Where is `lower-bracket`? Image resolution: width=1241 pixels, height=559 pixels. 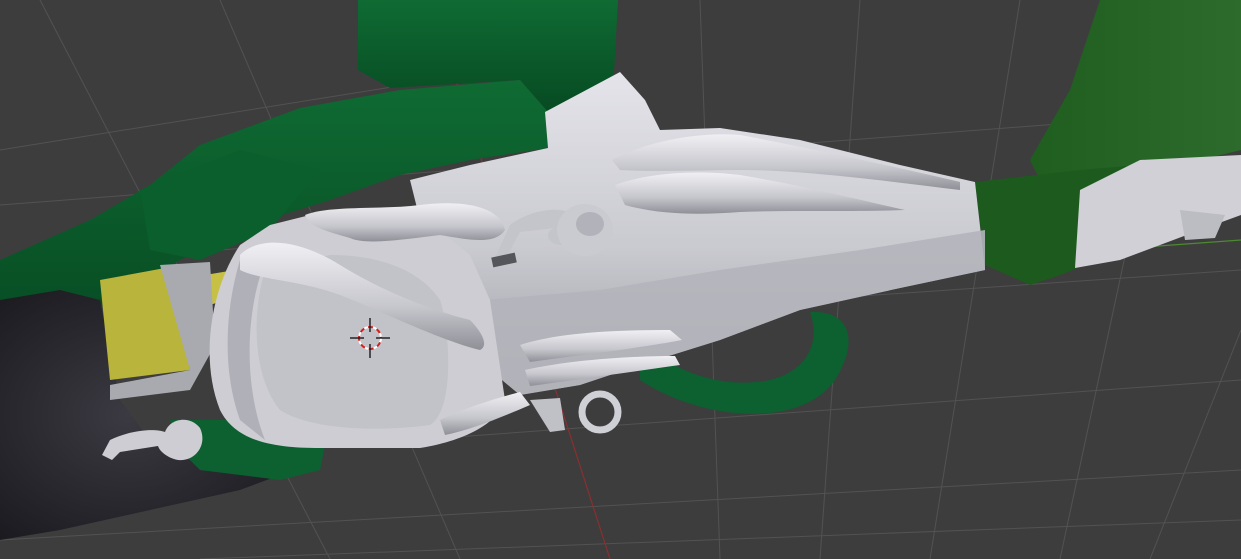
lower-bracket is located at coordinates (547, 415).